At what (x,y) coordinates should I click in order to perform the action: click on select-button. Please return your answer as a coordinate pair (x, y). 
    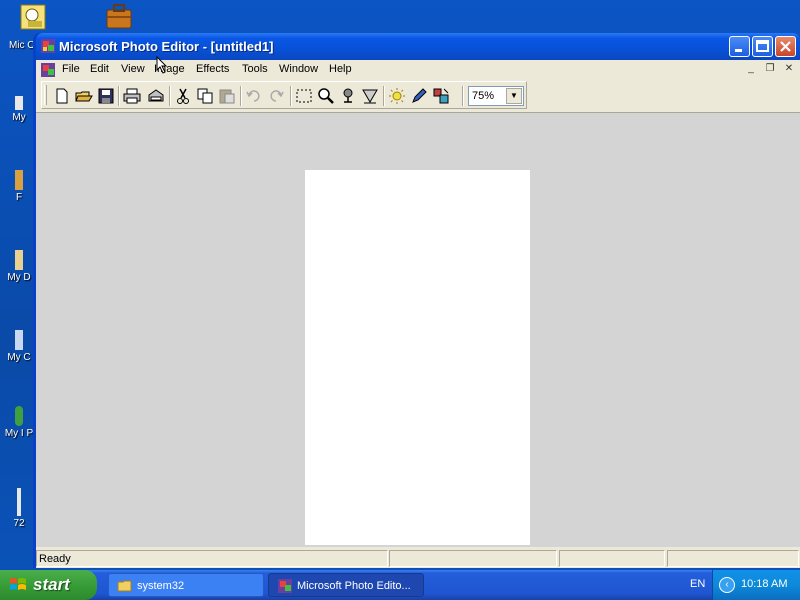
    Looking at the image, I should click on (304, 96).